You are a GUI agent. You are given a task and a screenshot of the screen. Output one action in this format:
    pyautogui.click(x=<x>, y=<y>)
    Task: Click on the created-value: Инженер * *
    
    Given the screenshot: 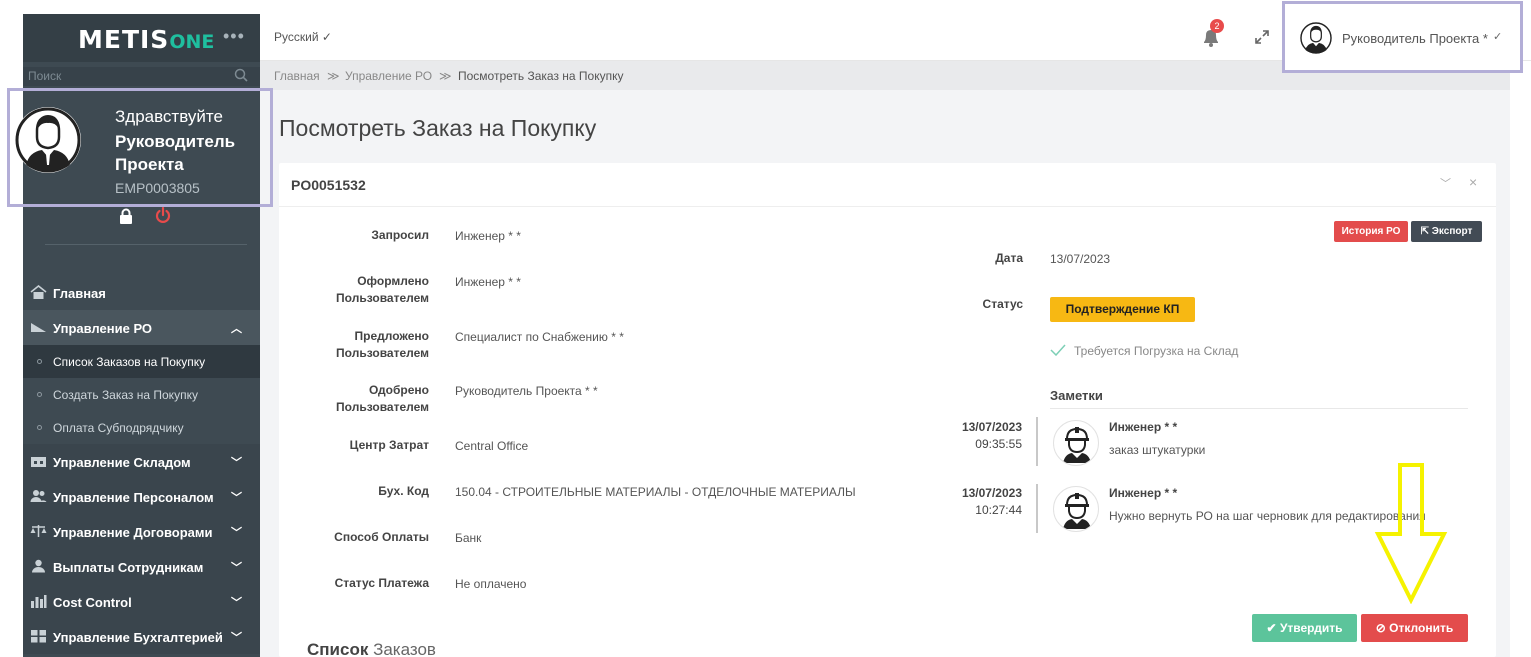 What is the action you would take?
    pyautogui.click(x=488, y=282)
    